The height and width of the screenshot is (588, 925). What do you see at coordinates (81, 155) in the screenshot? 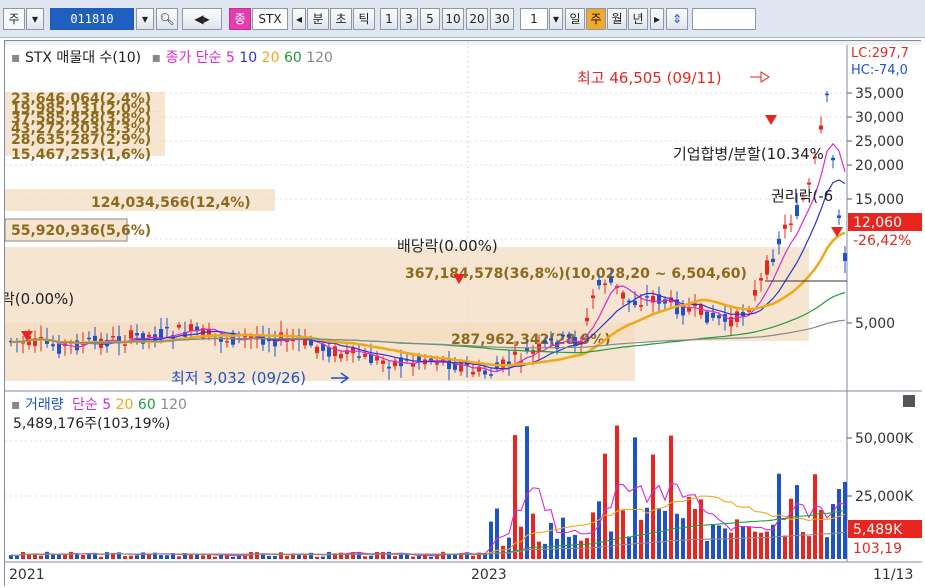
I see `volume-profile-label: 15,467,253(1,6%)` at bounding box center [81, 155].